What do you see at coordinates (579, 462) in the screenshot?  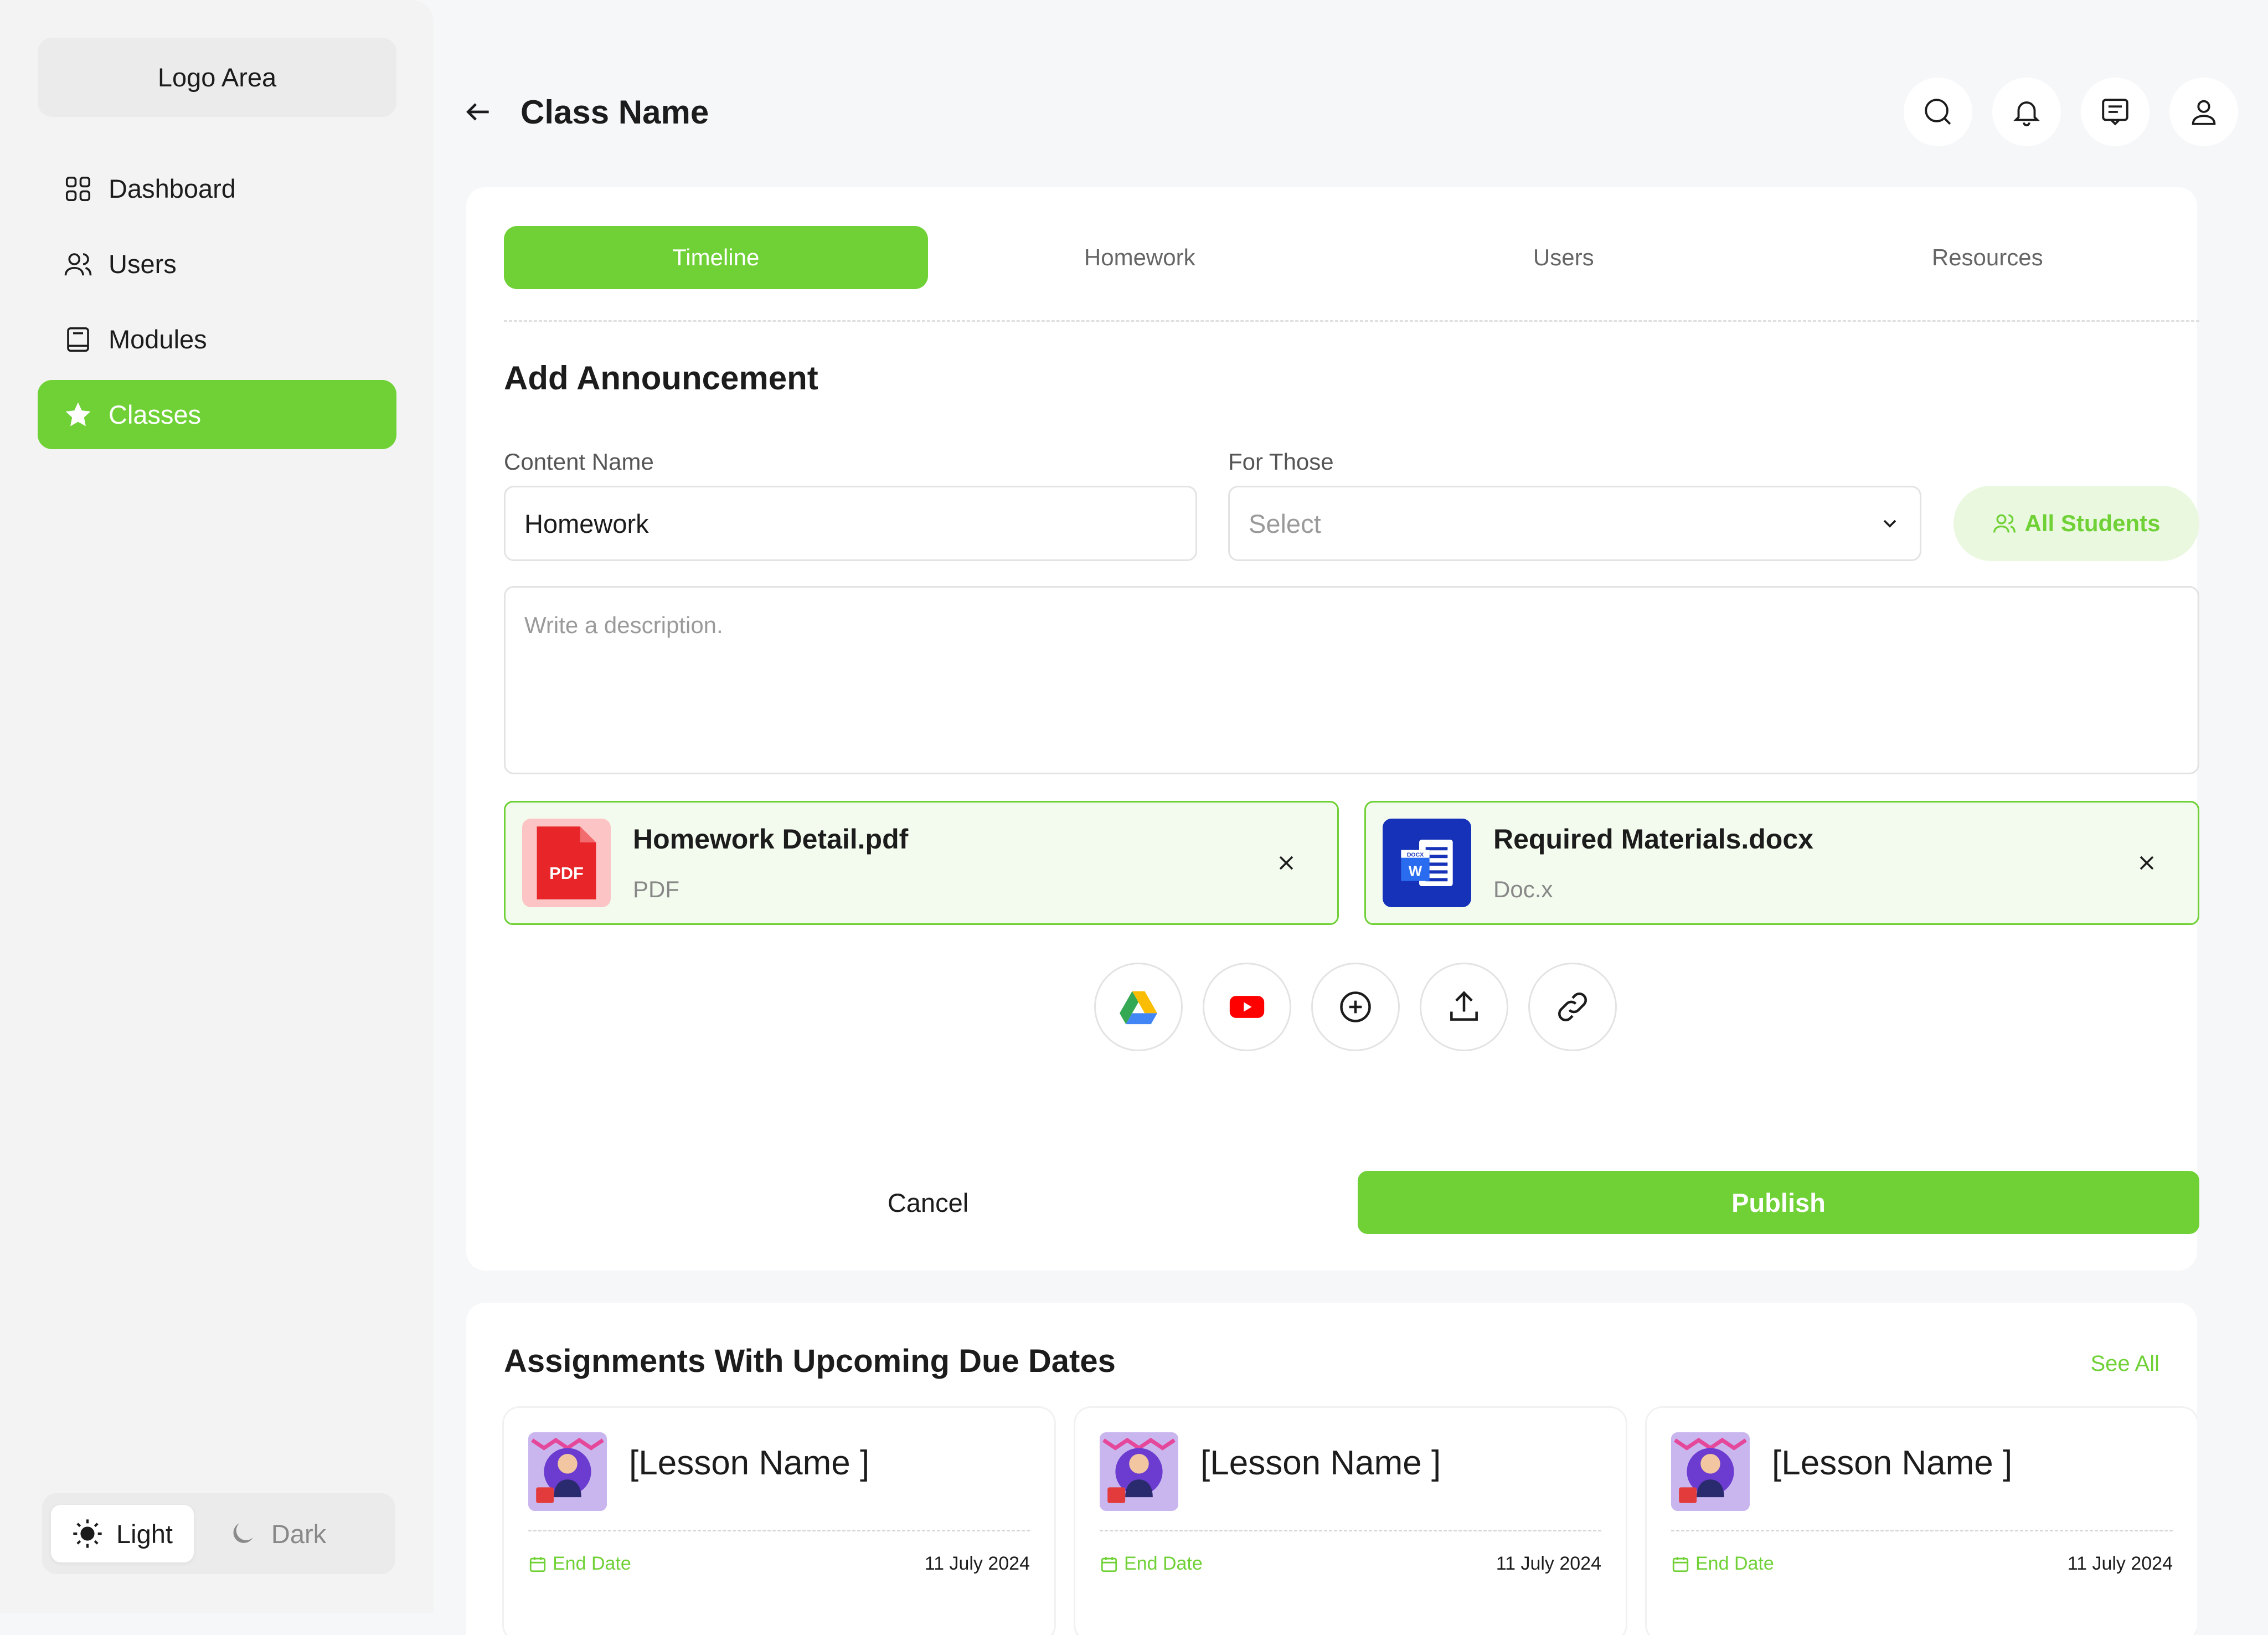 I see `content-name-label: Content Name` at bounding box center [579, 462].